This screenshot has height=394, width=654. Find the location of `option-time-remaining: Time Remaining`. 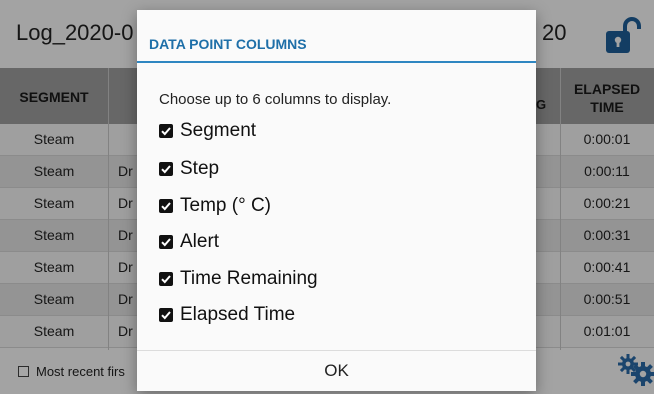

option-time-remaining: Time Remaining is located at coordinates (238, 279).